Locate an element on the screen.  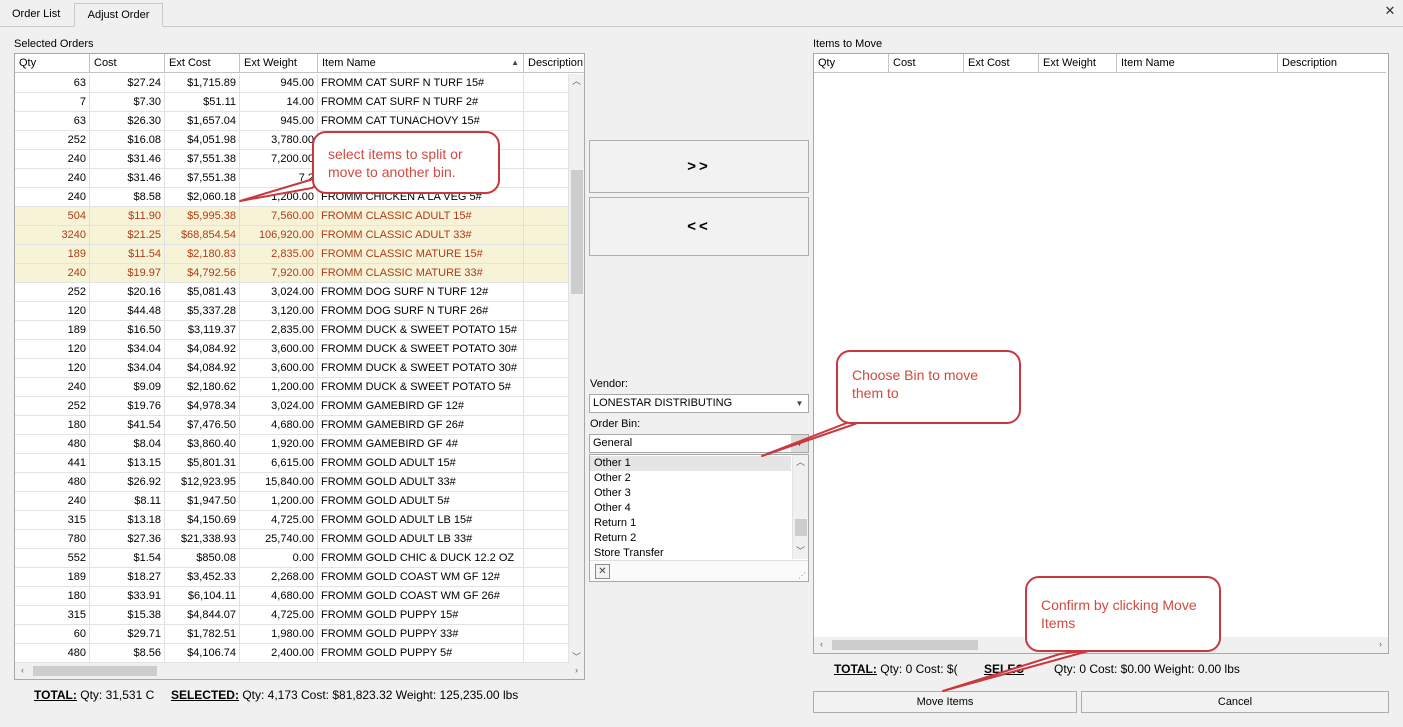
callout-choose-bin: Choose Bin to move them to is located at coordinates (928, 387).